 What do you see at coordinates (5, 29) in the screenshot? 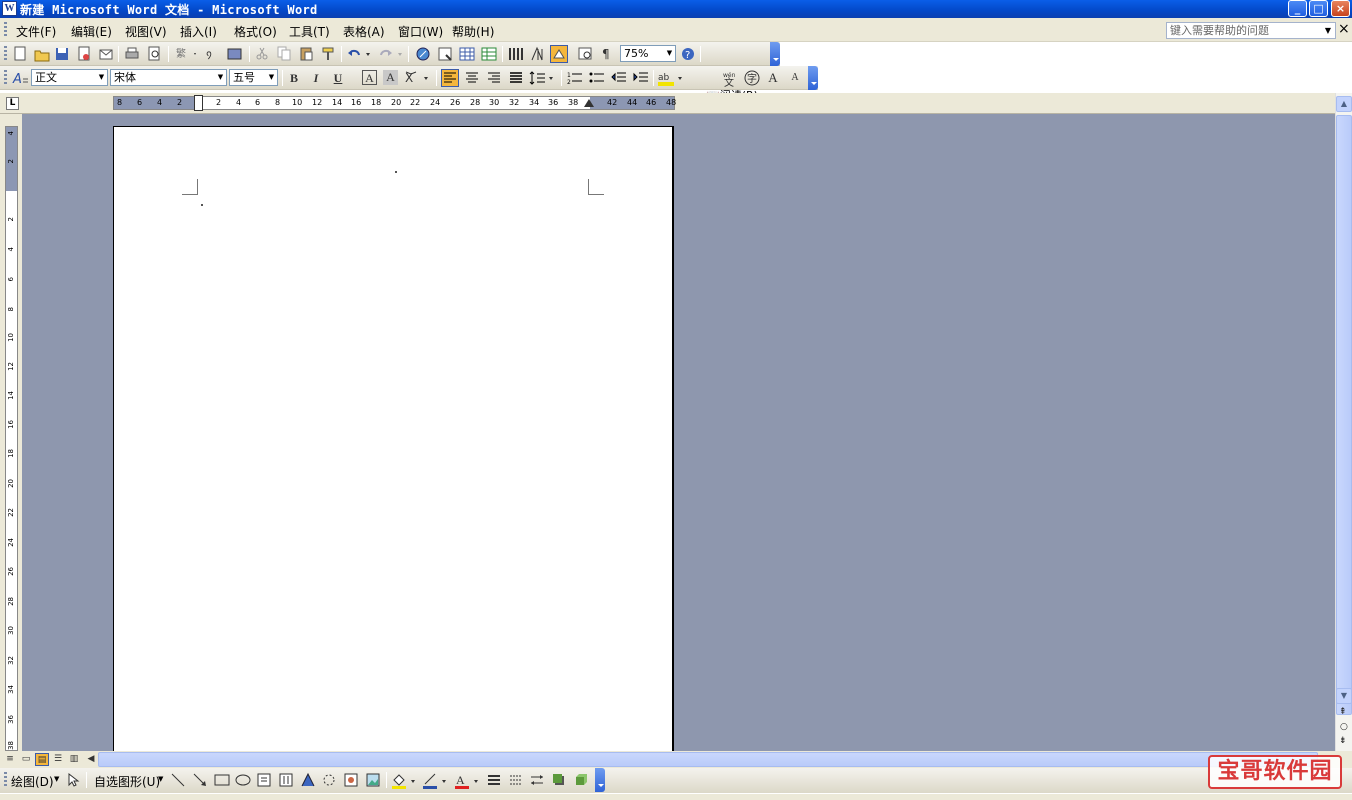
I see `menu-grip` at bounding box center [5, 29].